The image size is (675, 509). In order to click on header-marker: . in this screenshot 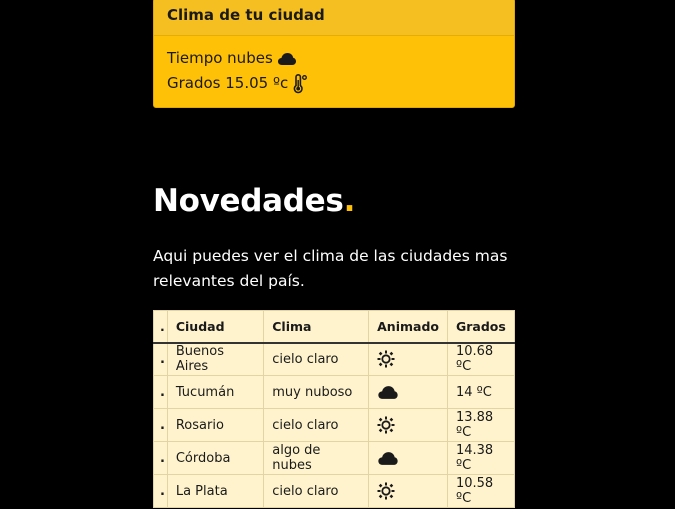, I will do `click(160, 327)`.